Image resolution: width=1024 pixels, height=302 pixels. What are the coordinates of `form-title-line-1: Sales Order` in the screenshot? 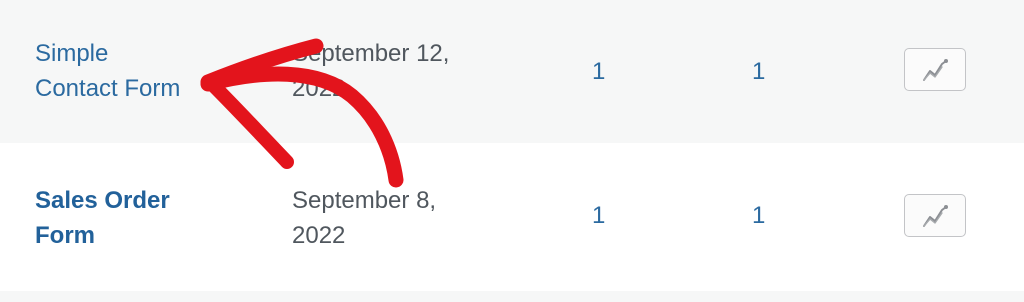 It's located at (102, 200).